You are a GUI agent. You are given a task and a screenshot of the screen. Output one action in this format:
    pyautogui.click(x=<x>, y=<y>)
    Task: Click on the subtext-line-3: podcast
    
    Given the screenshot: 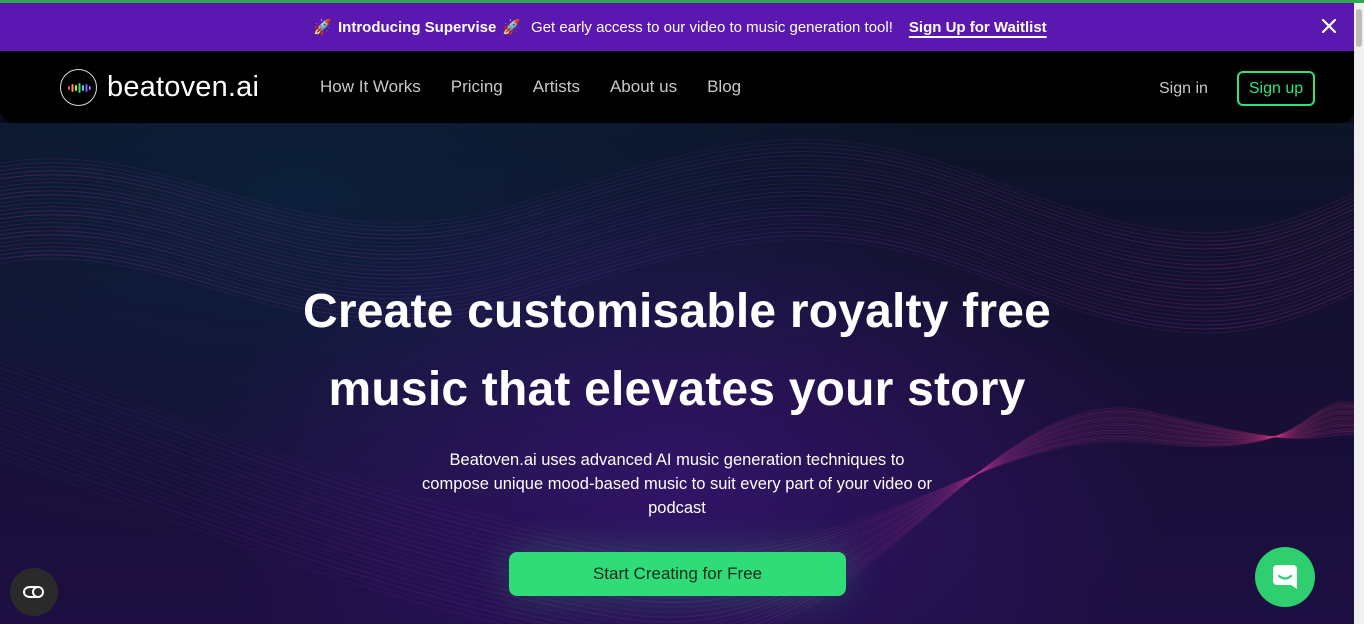 What is the action you would take?
    pyautogui.click(x=677, y=508)
    